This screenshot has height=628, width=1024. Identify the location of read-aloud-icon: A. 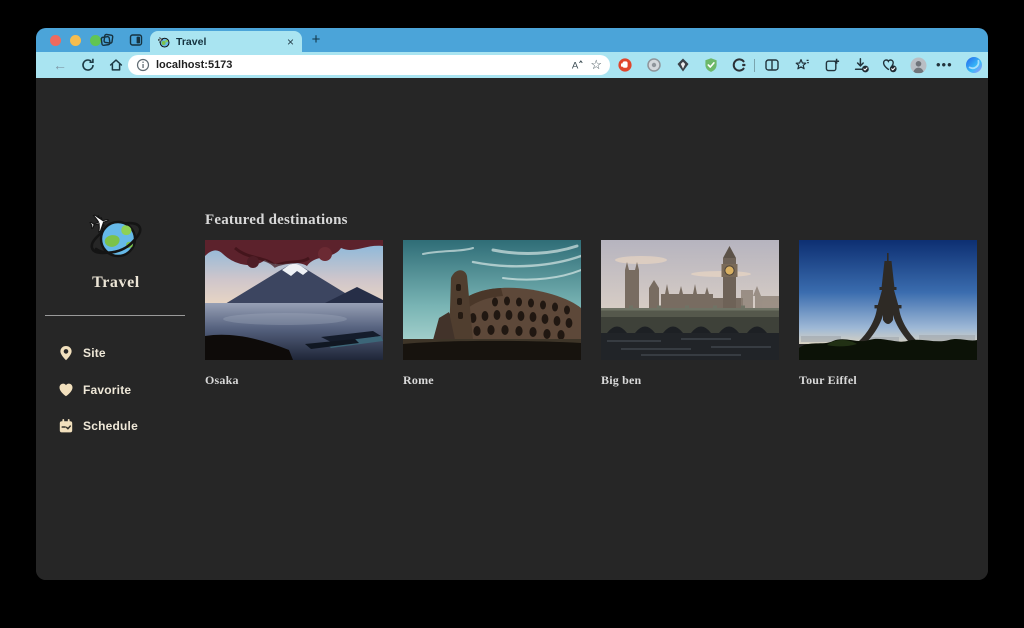
(577, 65).